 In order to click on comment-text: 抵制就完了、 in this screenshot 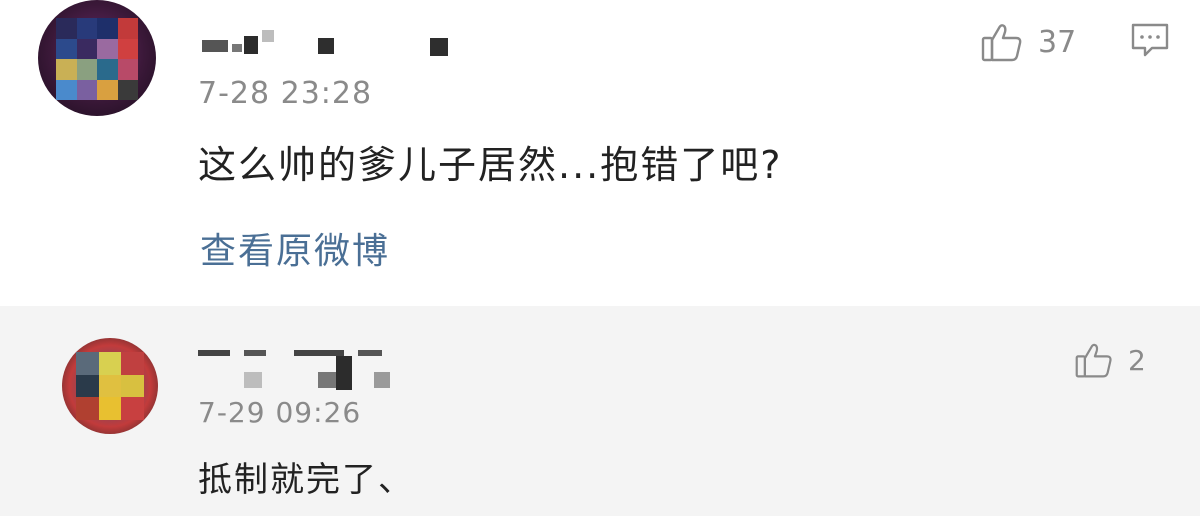, I will do `click(306, 480)`.